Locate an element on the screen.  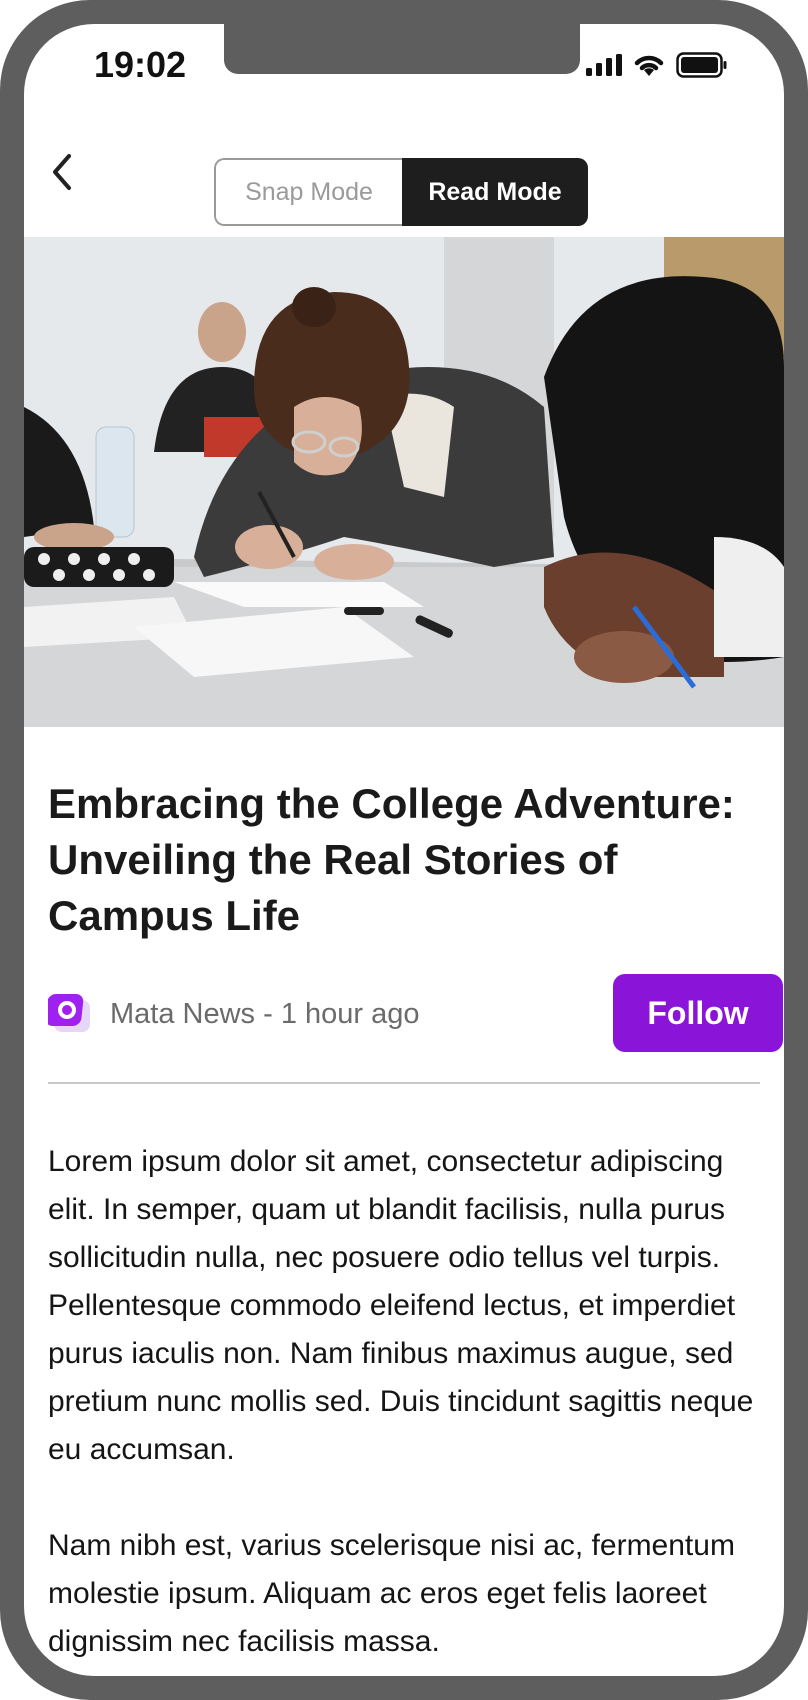
back-button is located at coordinates (62, 172).